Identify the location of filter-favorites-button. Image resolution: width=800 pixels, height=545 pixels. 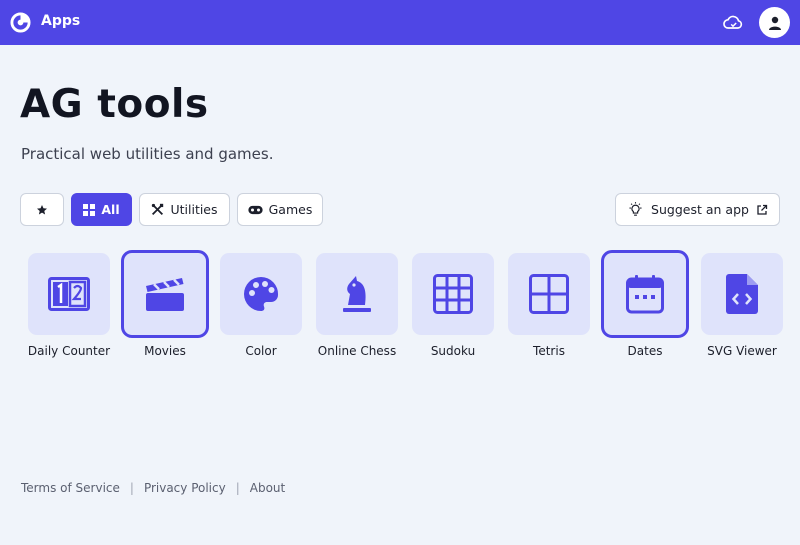
(42, 209).